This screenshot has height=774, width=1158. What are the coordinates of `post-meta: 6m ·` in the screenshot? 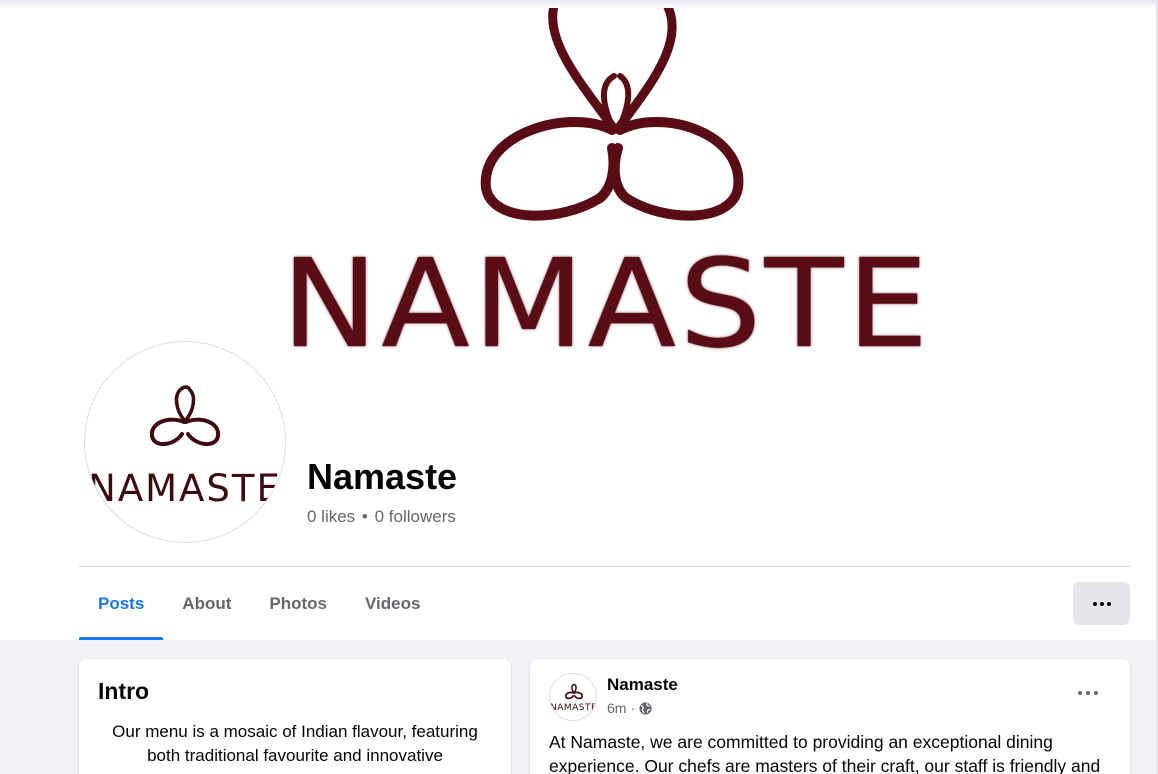 It's located at (629, 708).